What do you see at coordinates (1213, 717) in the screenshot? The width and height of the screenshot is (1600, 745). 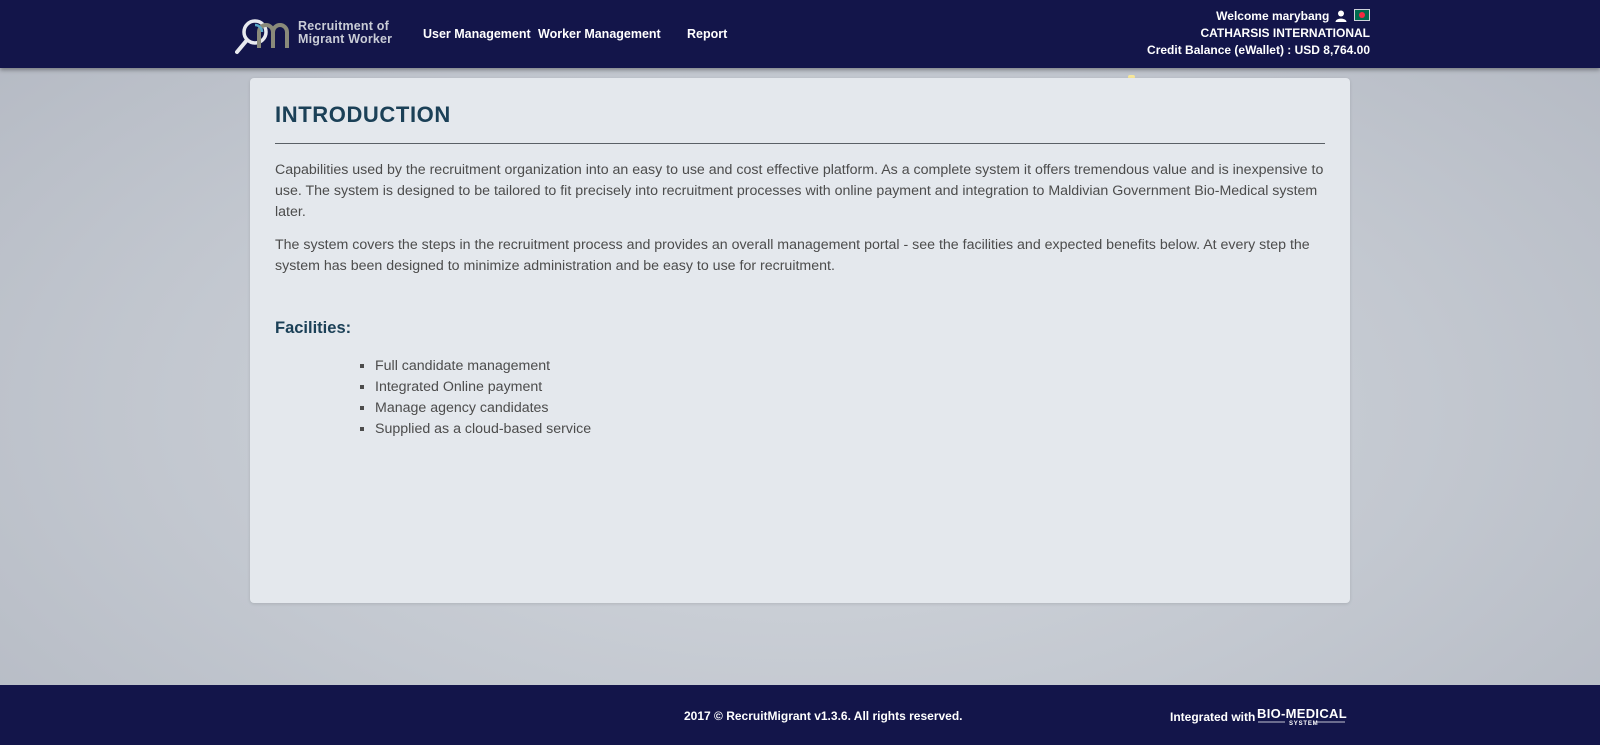 I see `integrated-with-label: Integrated with` at bounding box center [1213, 717].